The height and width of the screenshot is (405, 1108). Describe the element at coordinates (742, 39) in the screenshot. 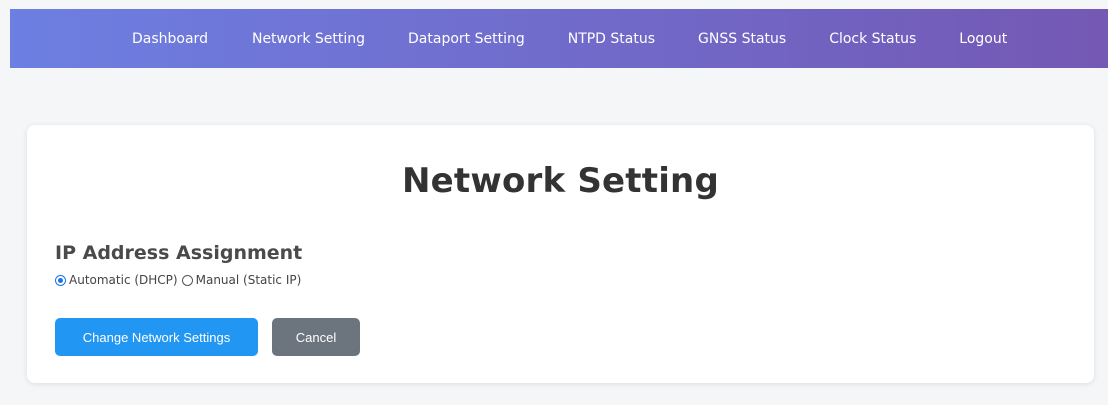

I see `nav-item-gnss-status: GNSS Status` at that location.